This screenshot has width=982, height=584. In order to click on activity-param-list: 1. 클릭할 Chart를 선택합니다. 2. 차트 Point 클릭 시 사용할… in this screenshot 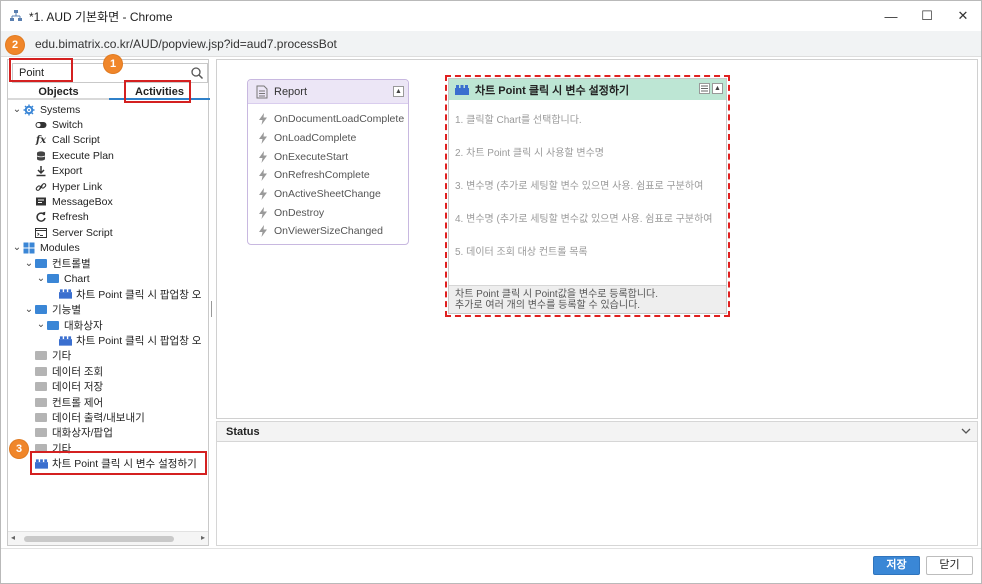, I will do `click(587, 183)`.